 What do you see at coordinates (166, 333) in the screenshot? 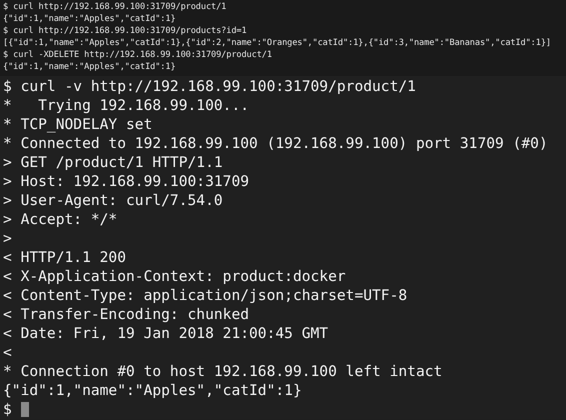
I see `terminal-line: < Date: Fri, 19 Jan 2018 21:00:45 GMT` at bounding box center [166, 333].